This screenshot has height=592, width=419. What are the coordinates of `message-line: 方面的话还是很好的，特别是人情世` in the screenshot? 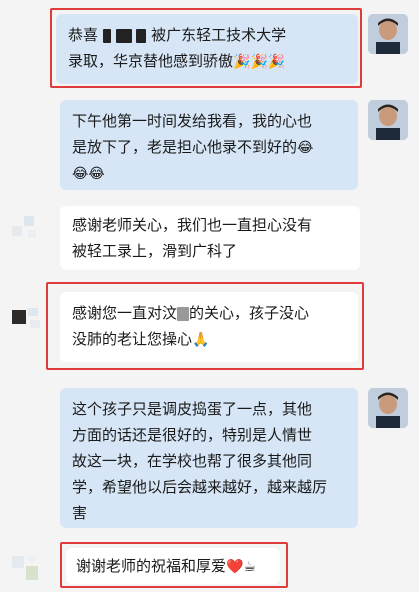 It's located at (192, 435).